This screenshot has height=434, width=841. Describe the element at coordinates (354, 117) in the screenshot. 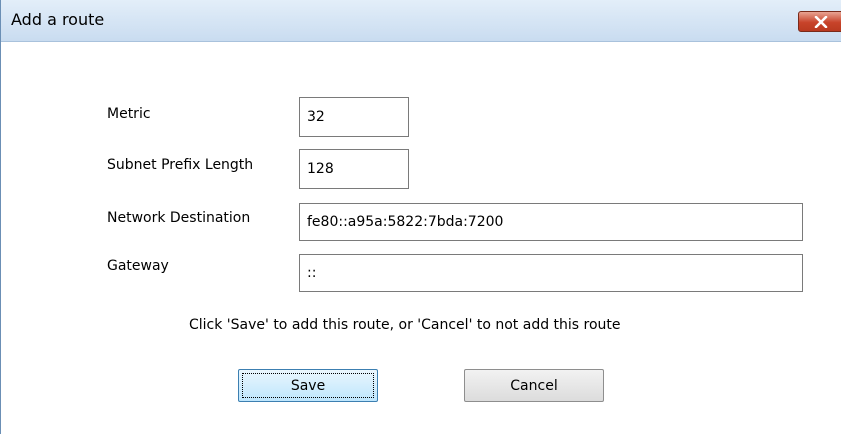

I see `metric-input: 32` at that location.